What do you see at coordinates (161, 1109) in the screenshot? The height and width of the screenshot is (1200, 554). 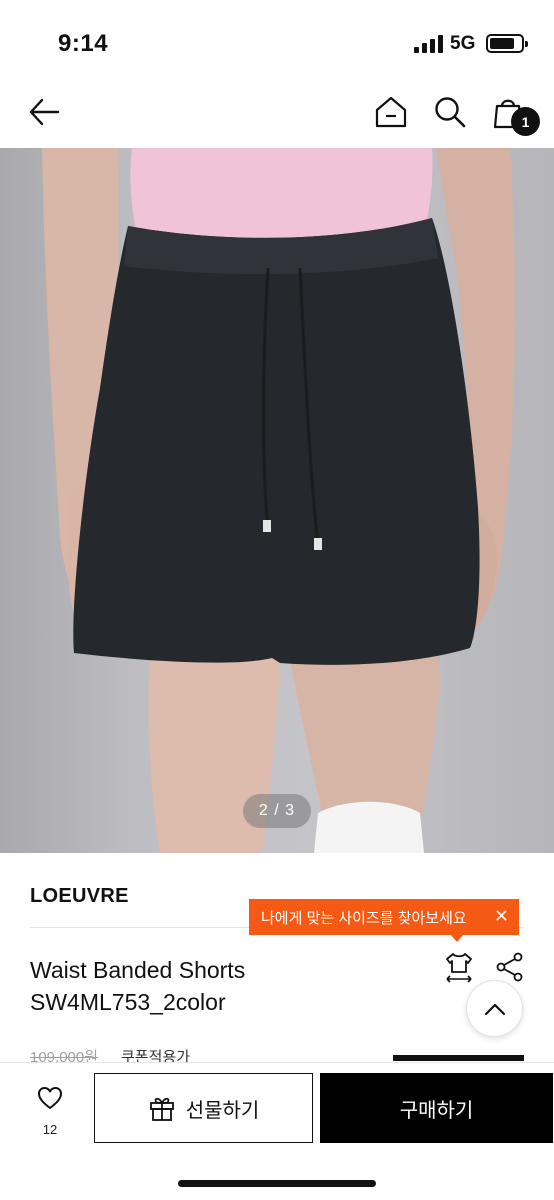 I see `gift-icon` at bounding box center [161, 1109].